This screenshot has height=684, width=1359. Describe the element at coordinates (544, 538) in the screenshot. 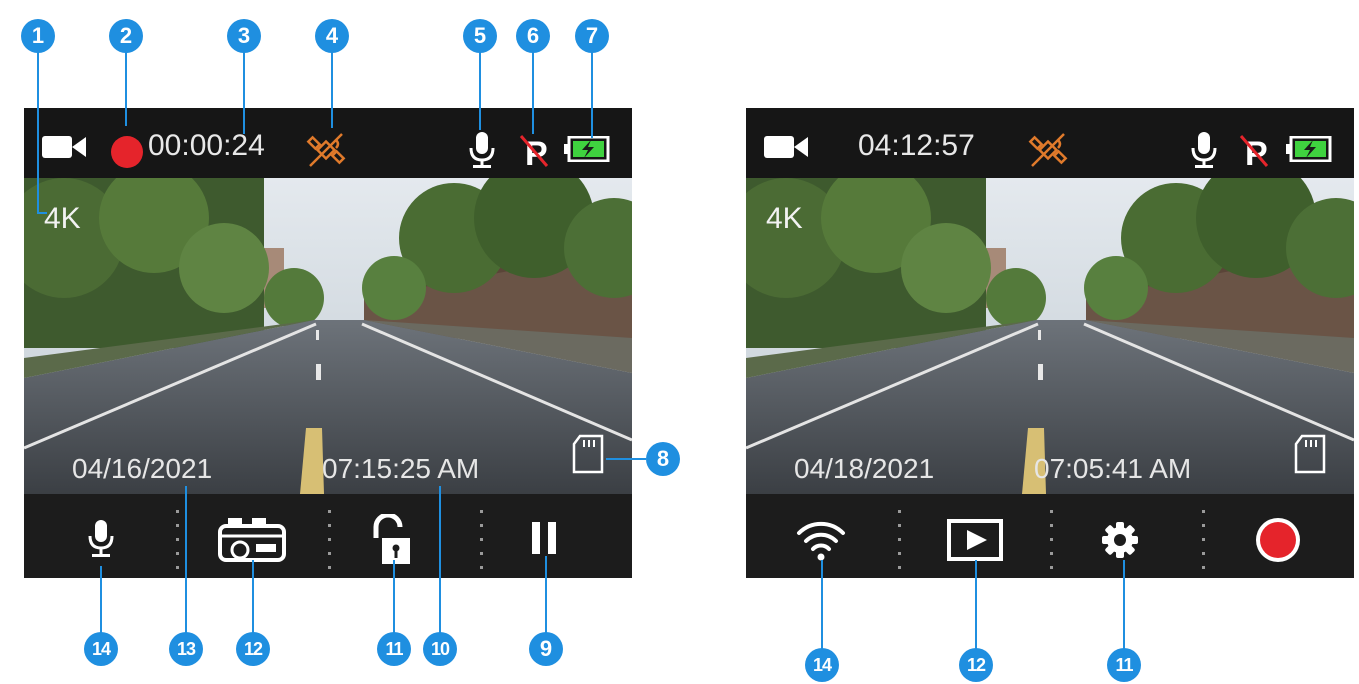

I see `pause-icon` at that location.